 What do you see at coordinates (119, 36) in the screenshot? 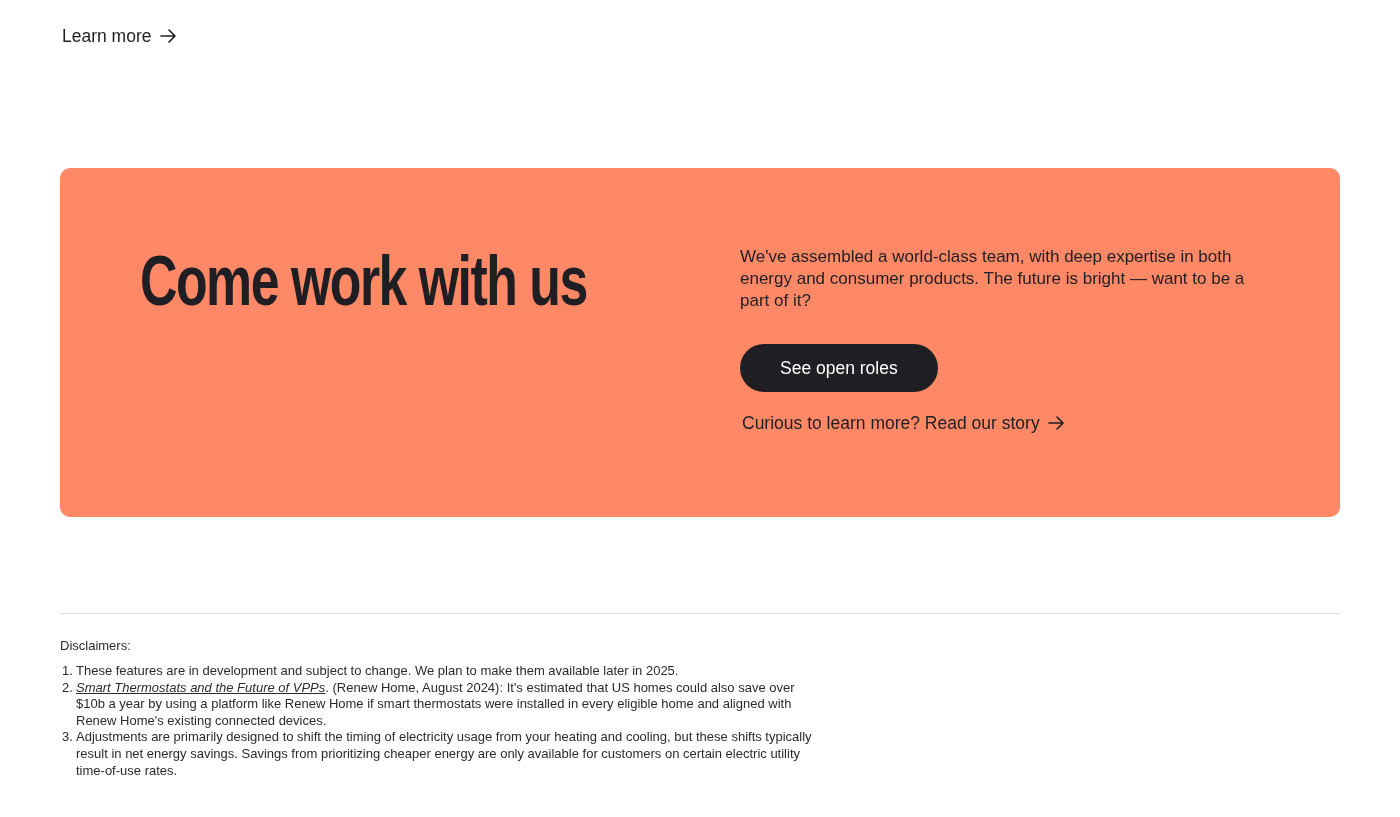
I see `learn-more-link: Learn more` at bounding box center [119, 36].